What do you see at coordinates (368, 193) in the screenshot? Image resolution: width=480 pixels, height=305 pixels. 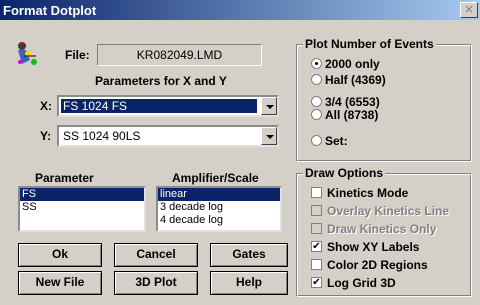 I see `checkbox-label: Kinetics Mode` at bounding box center [368, 193].